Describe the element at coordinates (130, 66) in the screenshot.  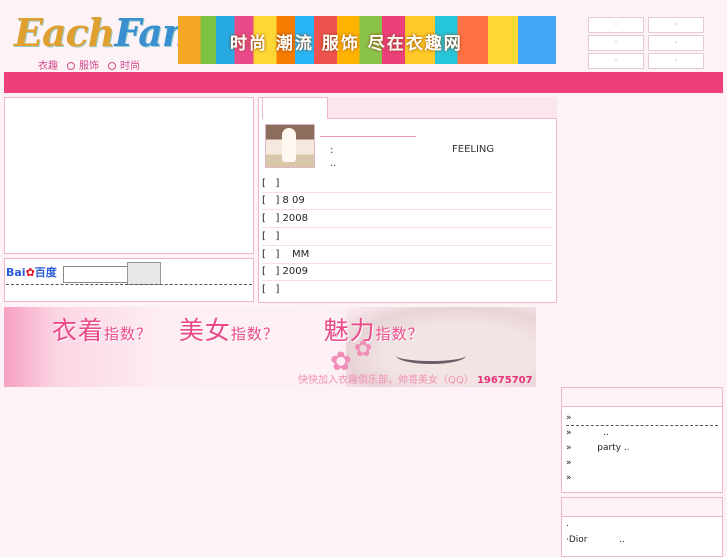
I see `tagline-3: 时尚` at that location.